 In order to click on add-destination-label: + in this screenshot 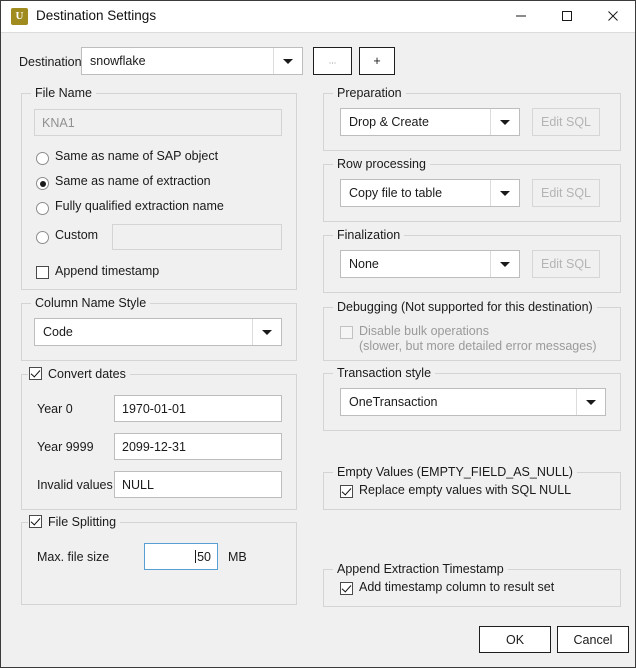, I will do `click(377, 61)`.